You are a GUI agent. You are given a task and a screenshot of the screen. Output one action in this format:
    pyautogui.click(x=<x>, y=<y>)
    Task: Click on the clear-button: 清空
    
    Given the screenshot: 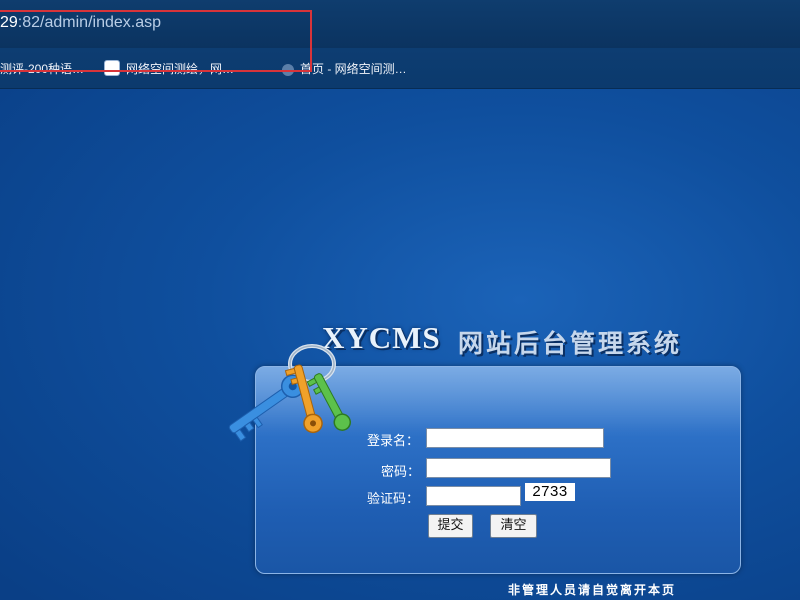 What is the action you would take?
    pyautogui.click(x=513, y=526)
    